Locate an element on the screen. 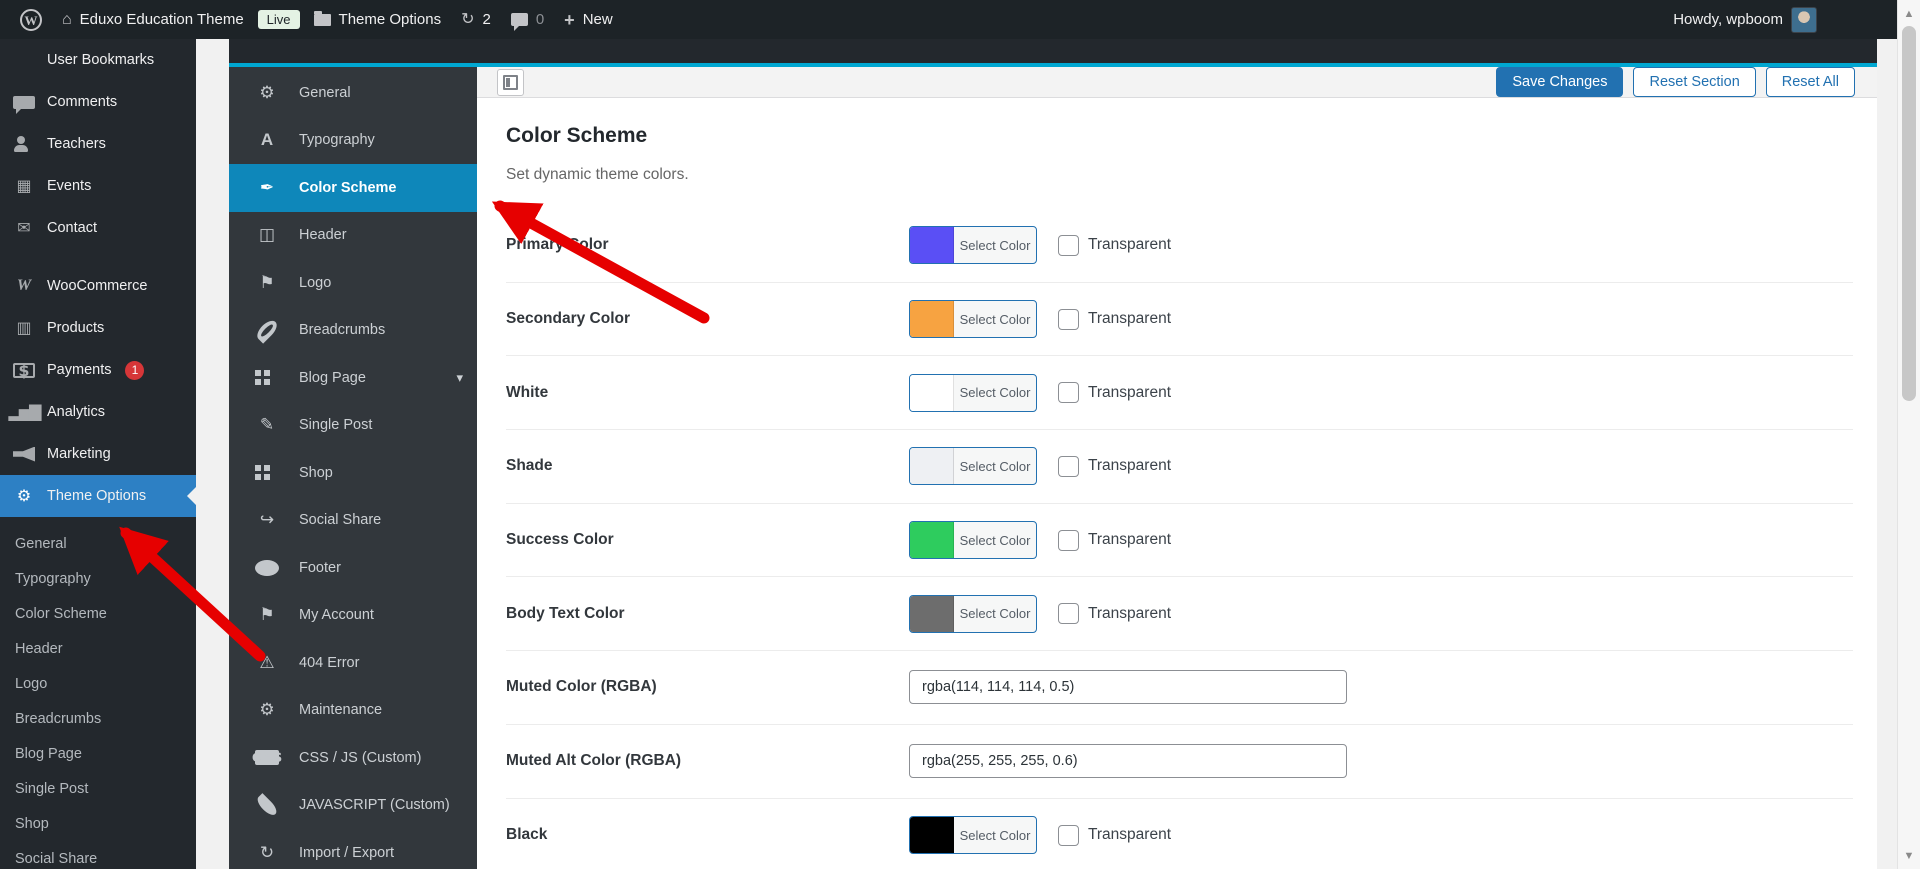  panel-menu-item: Shop is located at coordinates (353, 473).